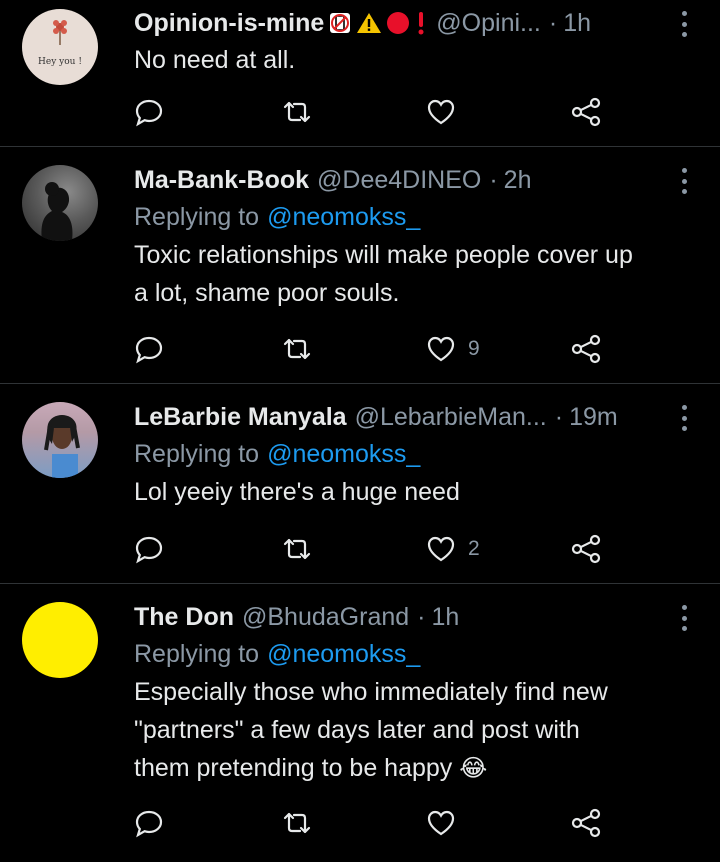 The height and width of the screenshot is (862, 720). Describe the element at coordinates (297, 492) in the screenshot. I see `tweet-text-line: Lol yeeiy there's a huge need` at that location.